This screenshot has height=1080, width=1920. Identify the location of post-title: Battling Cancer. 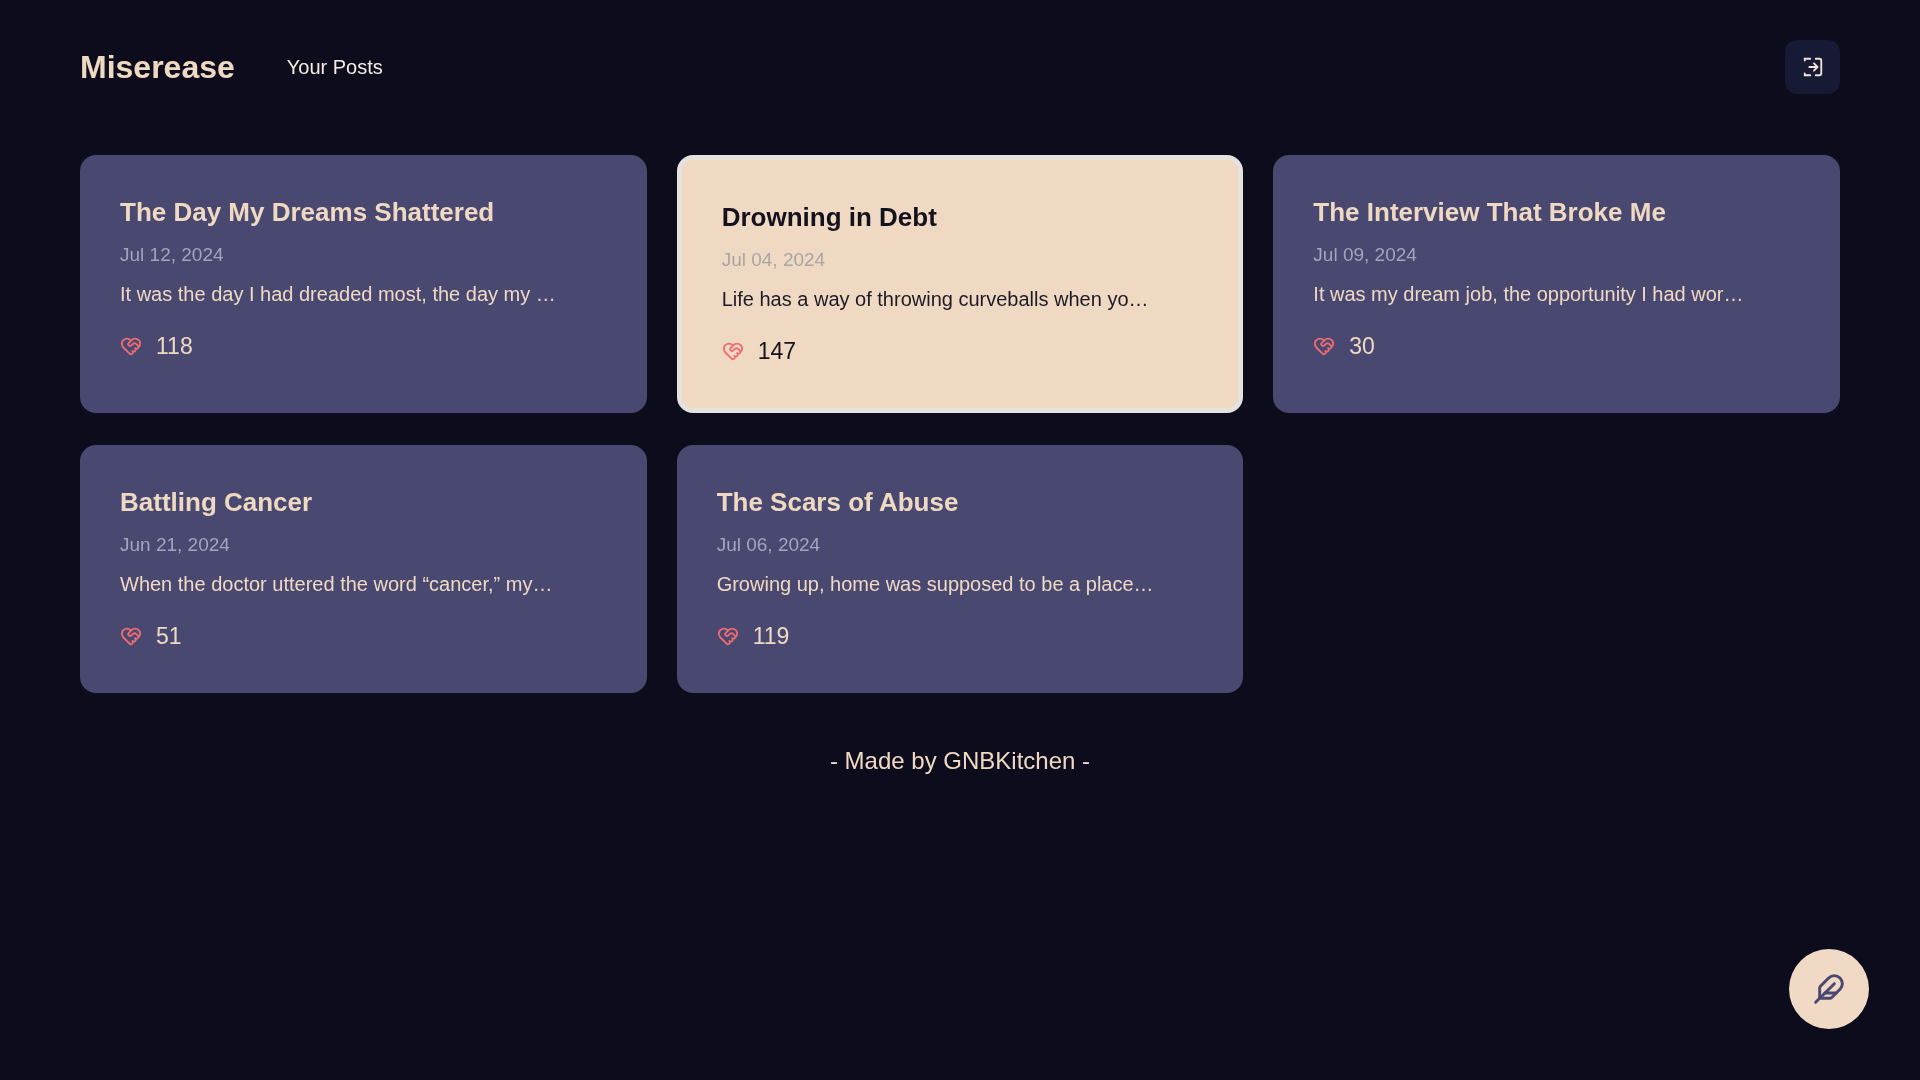
(217, 502).